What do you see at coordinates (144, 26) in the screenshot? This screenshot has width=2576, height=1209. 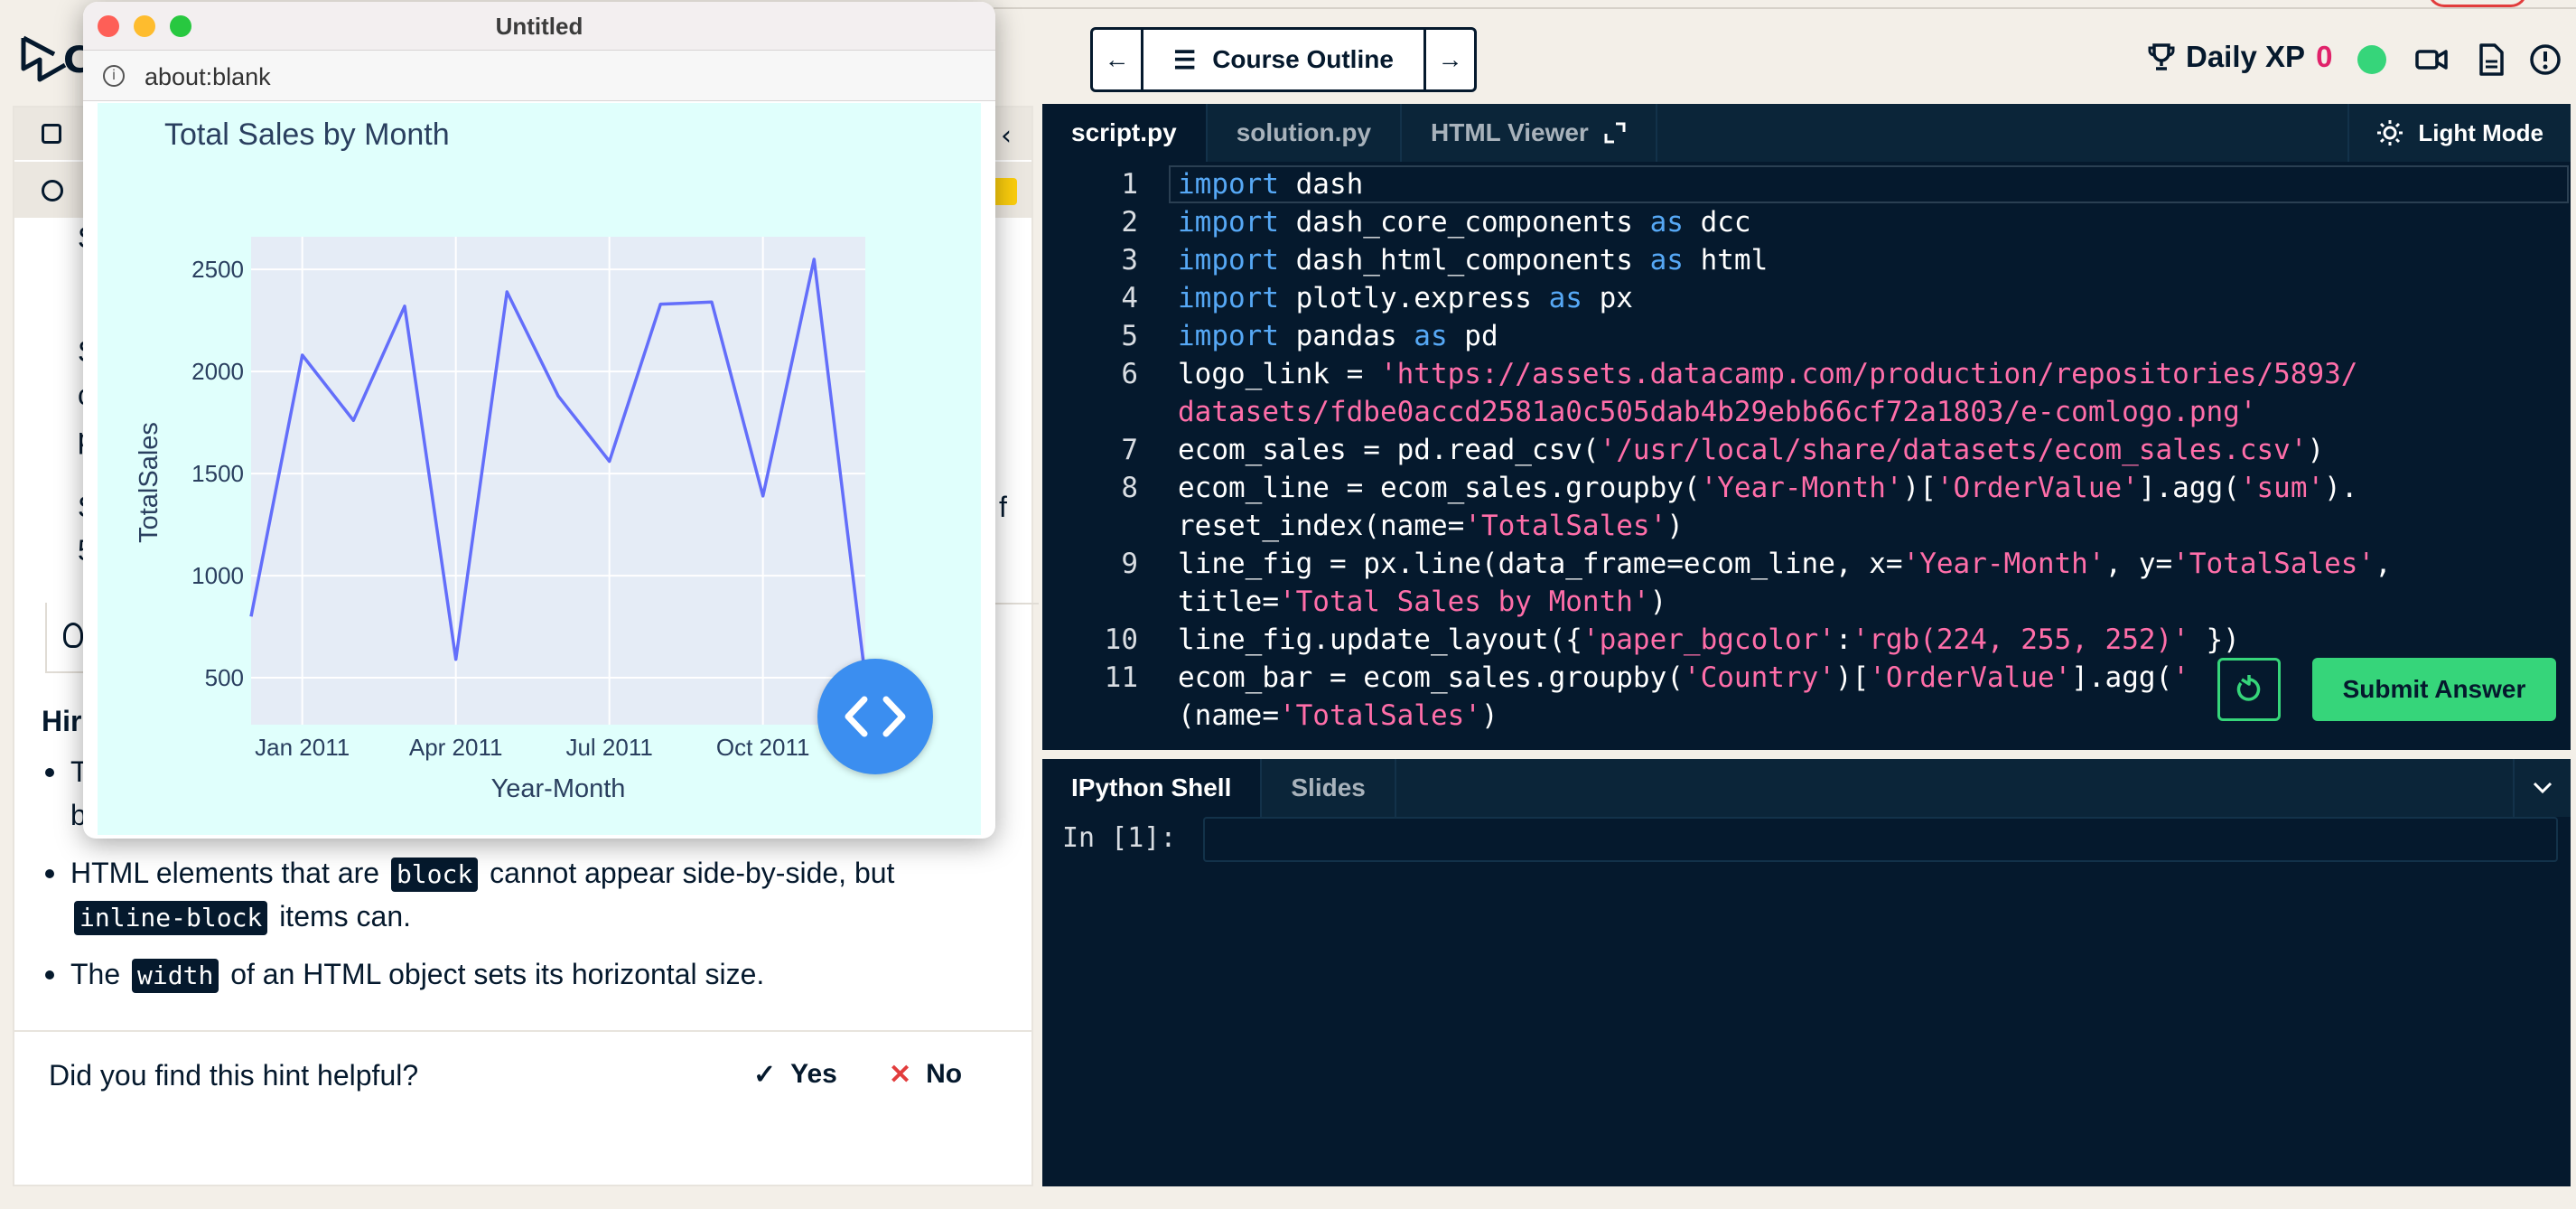 I see `window-minimize-button` at bounding box center [144, 26].